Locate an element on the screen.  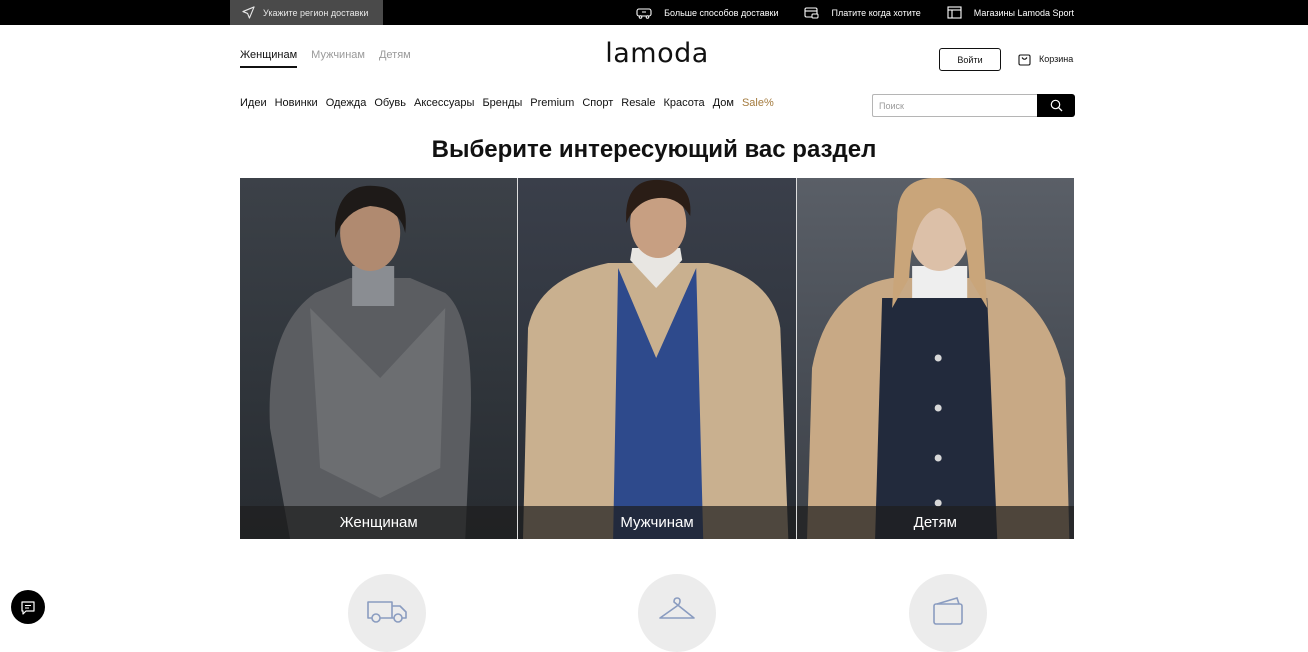
lamoda-logo: lamoda is located at coordinates (657, 53).